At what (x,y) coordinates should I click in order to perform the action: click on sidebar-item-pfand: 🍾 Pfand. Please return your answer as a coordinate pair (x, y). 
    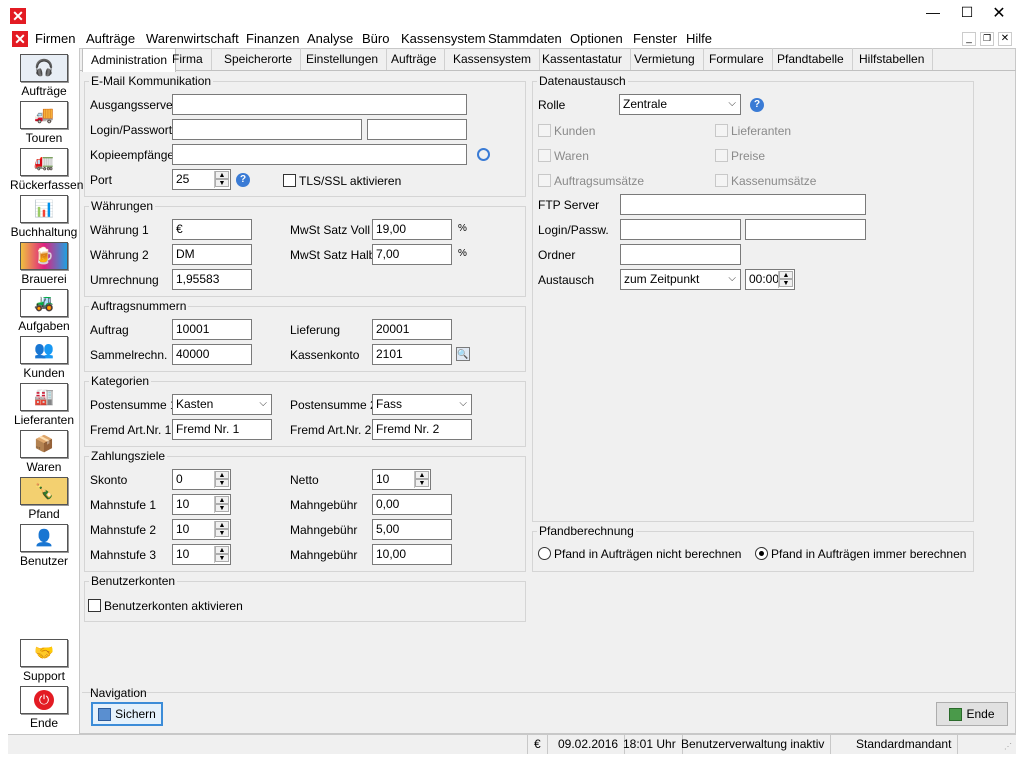
    Looking at the image, I should click on (44, 500).